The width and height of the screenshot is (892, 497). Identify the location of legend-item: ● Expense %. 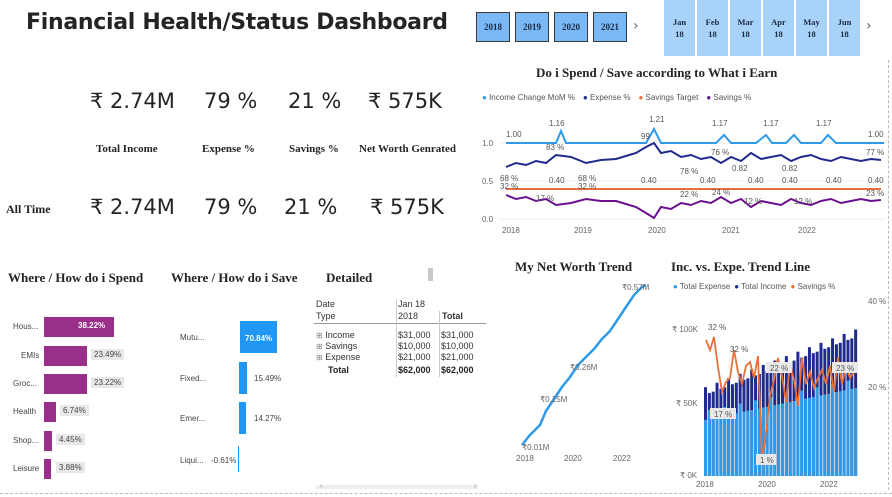
(606, 97).